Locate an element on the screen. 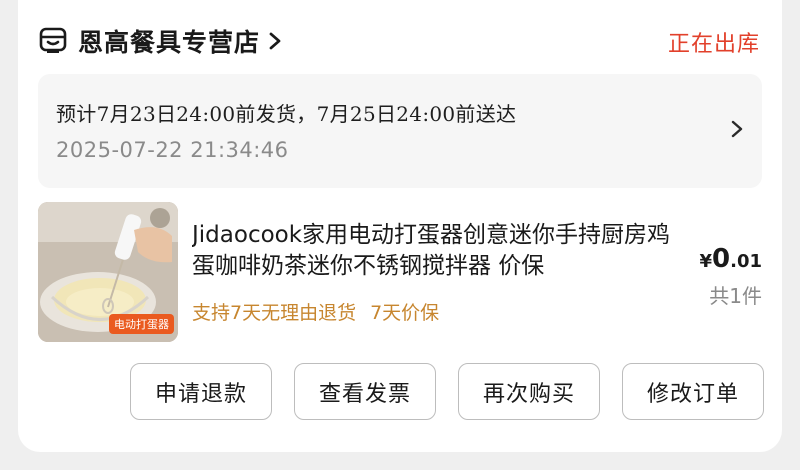 Image resolution: width=800 pixels, height=470 pixels. store-header: 恩高餐具专营店 is located at coordinates (160, 41).